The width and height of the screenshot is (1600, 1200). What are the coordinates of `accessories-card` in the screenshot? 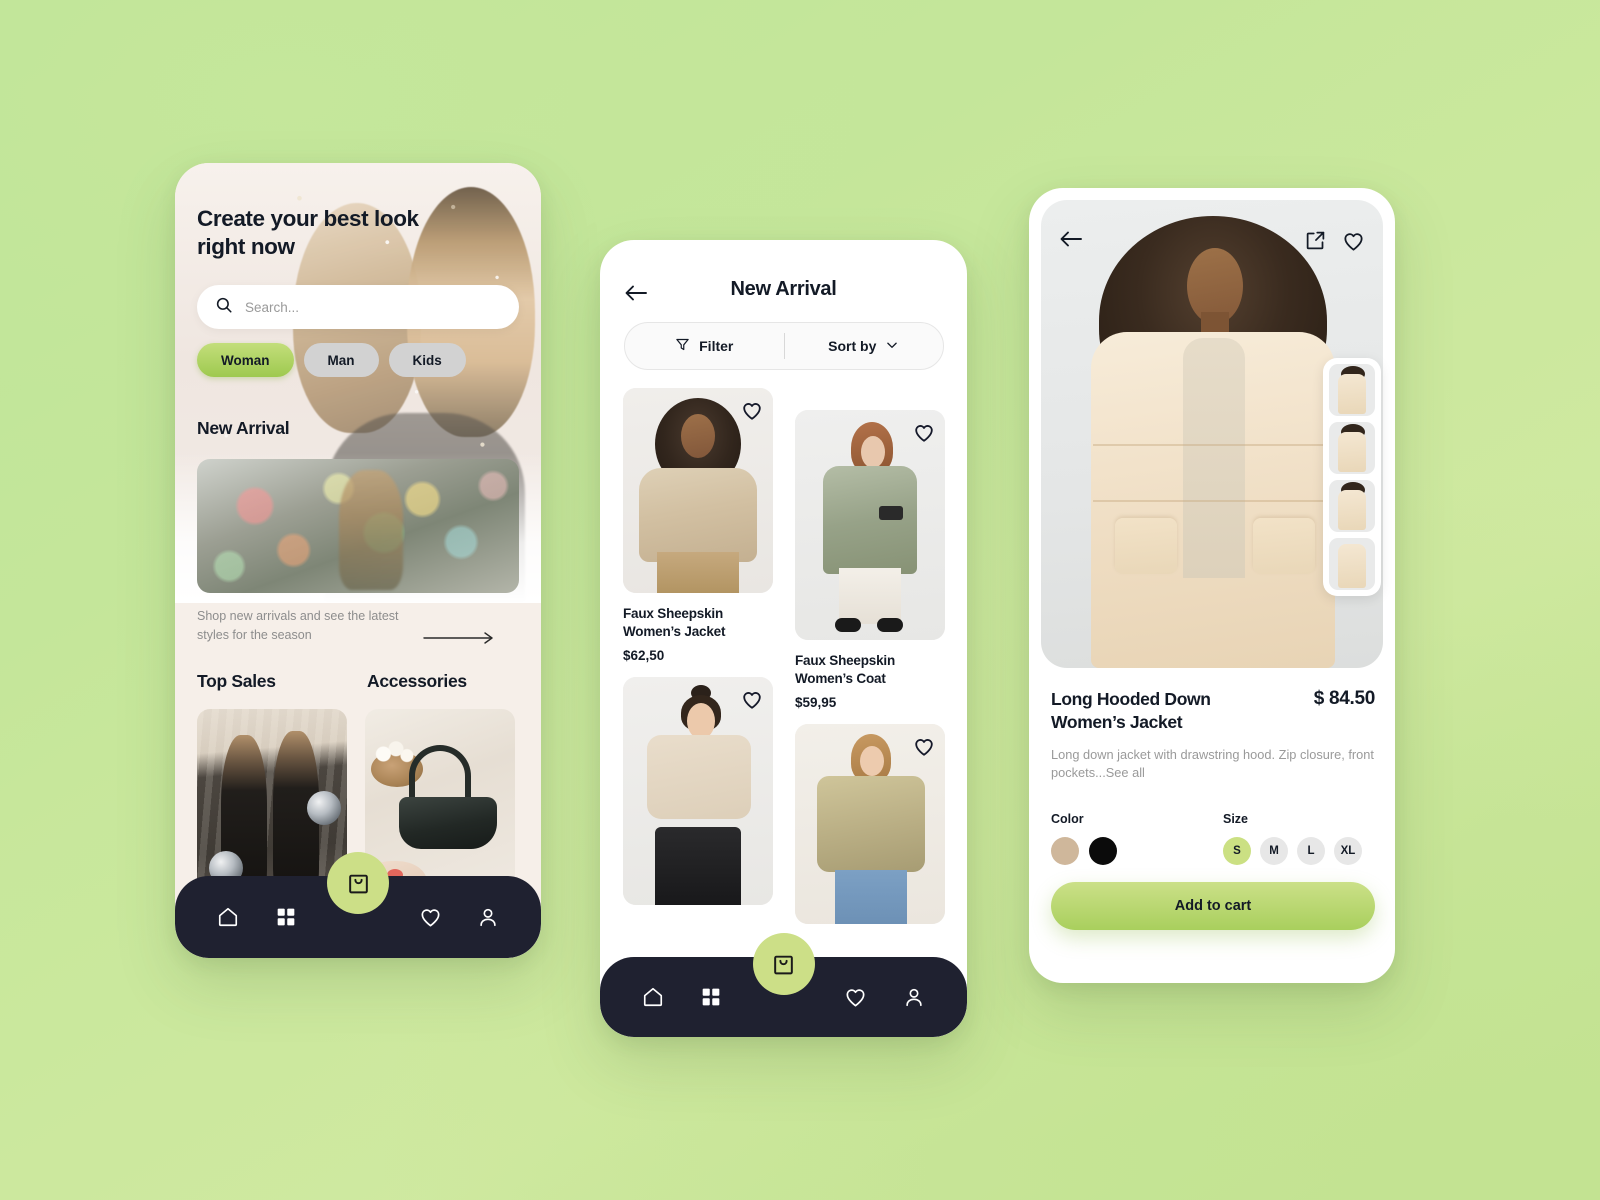 It's located at (440, 804).